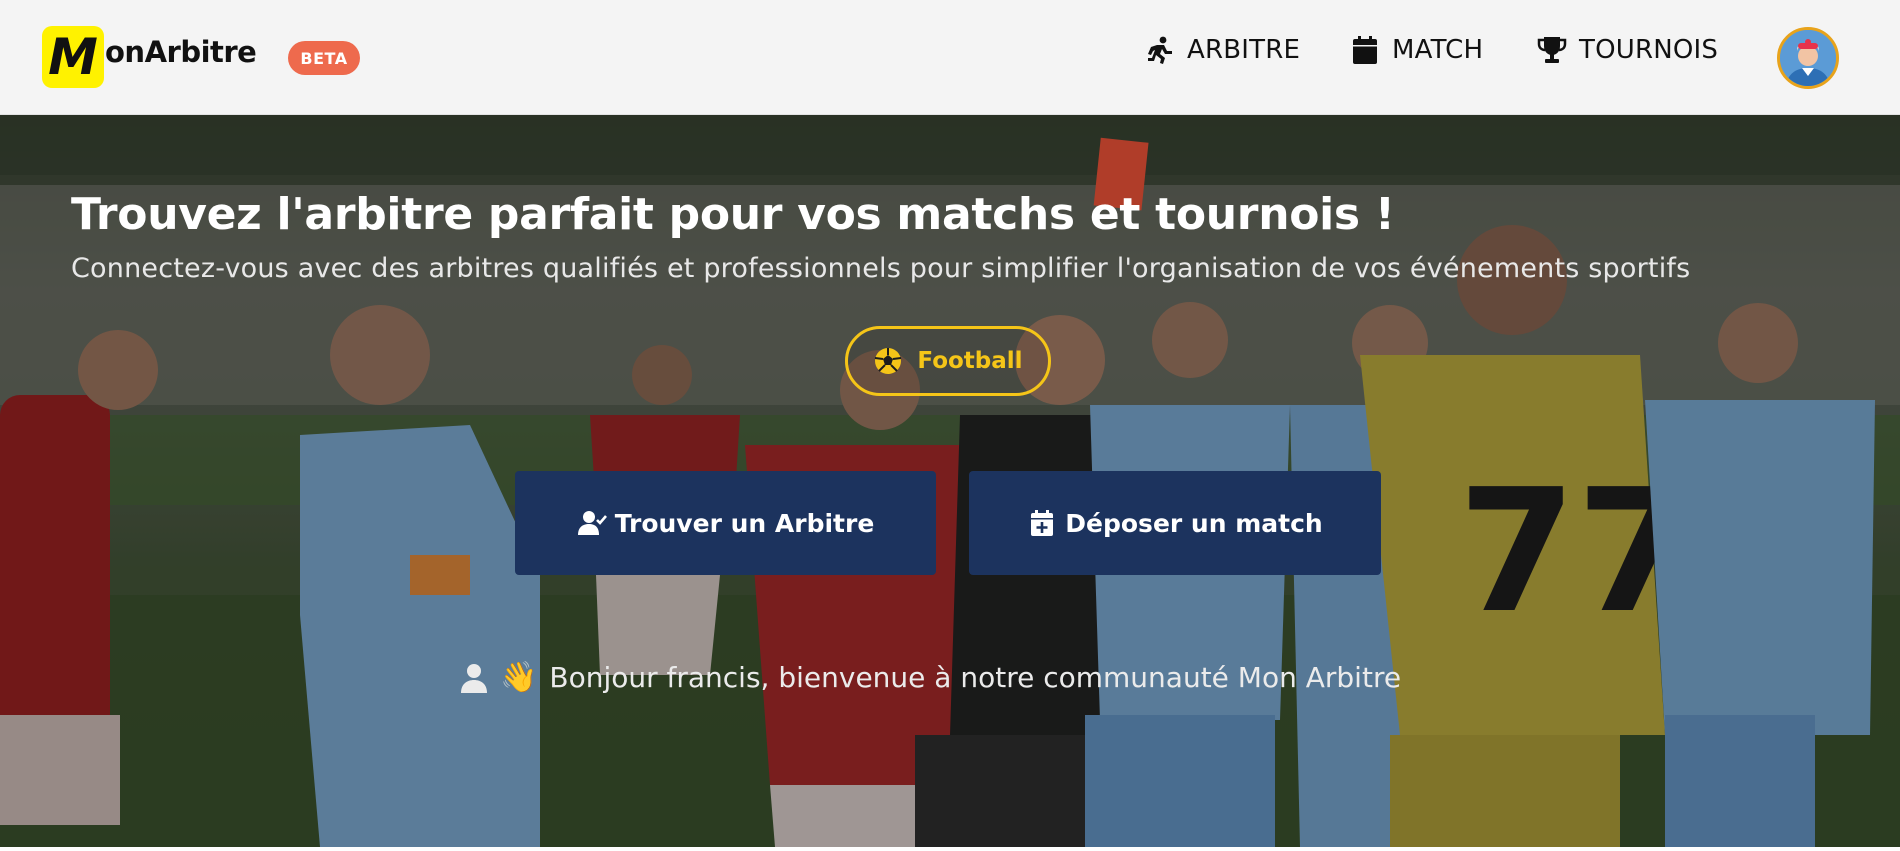  I want to click on top-navbar: M onArbitre BETA ARBITRE MATCH TOURNOIS, so click(950, 57).